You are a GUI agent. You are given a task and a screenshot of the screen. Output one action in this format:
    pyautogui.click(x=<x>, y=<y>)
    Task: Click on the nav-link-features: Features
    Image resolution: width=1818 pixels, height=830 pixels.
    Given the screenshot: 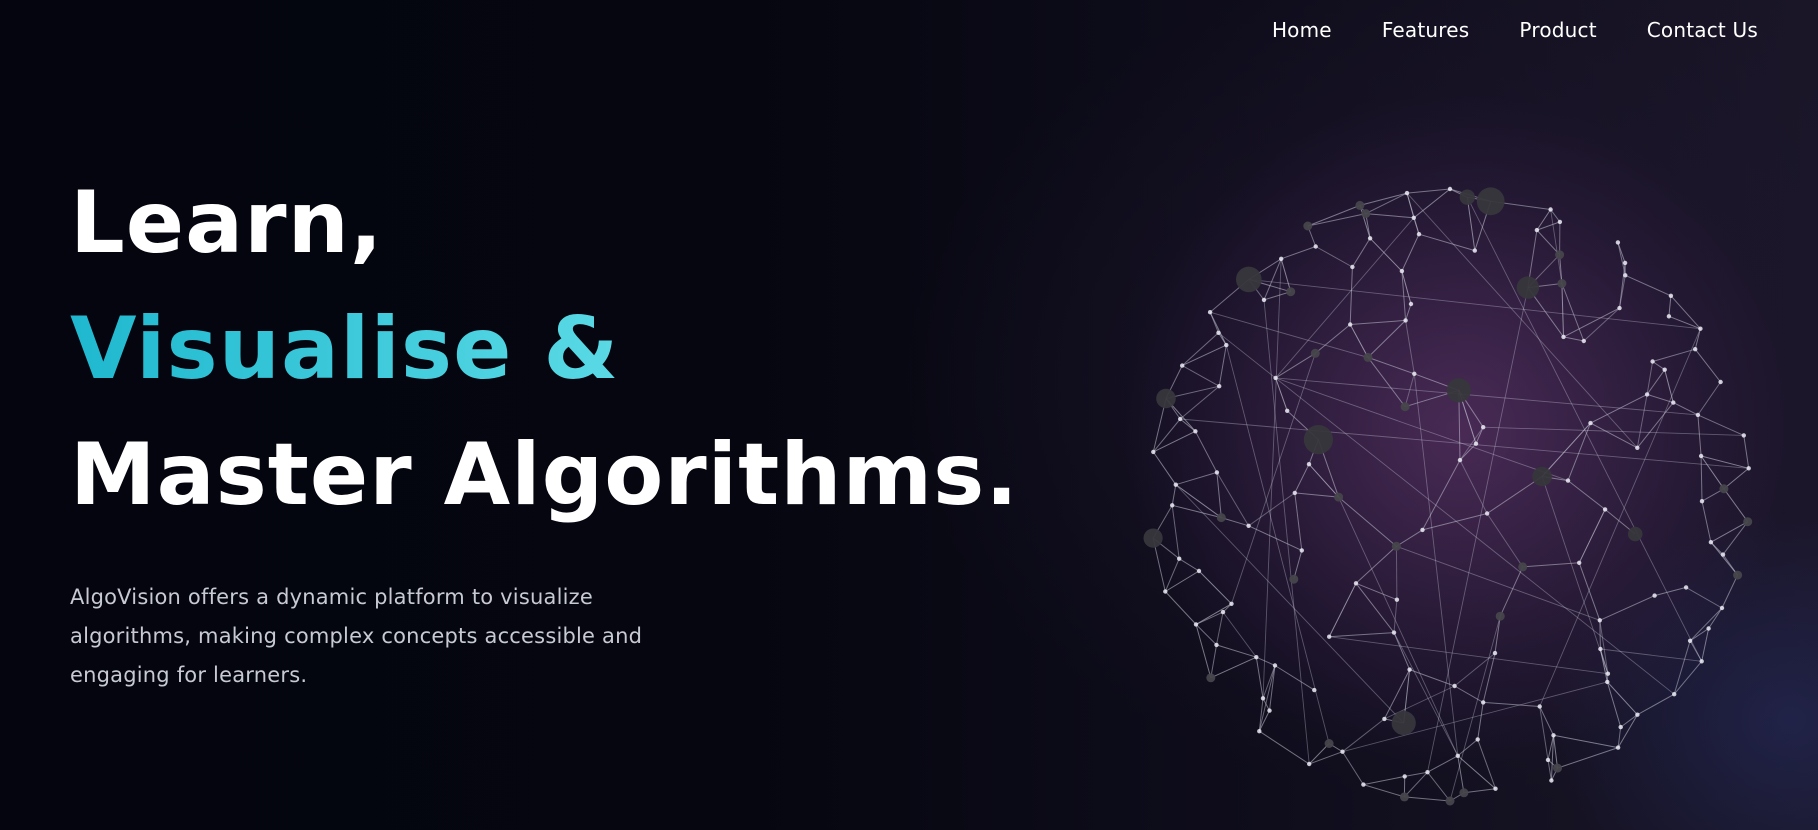 What is the action you would take?
    pyautogui.click(x=1426, y=30)
    